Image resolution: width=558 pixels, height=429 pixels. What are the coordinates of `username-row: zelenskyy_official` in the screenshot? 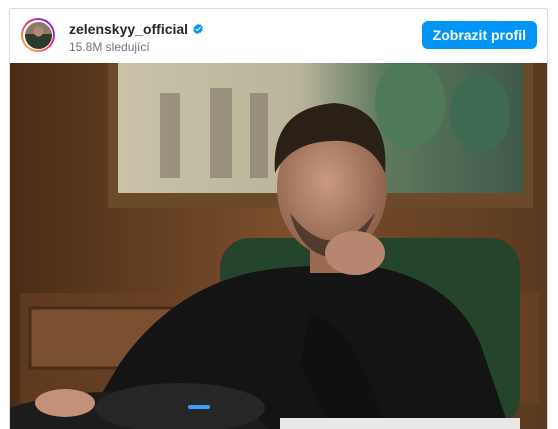 It's located at (136, 29).